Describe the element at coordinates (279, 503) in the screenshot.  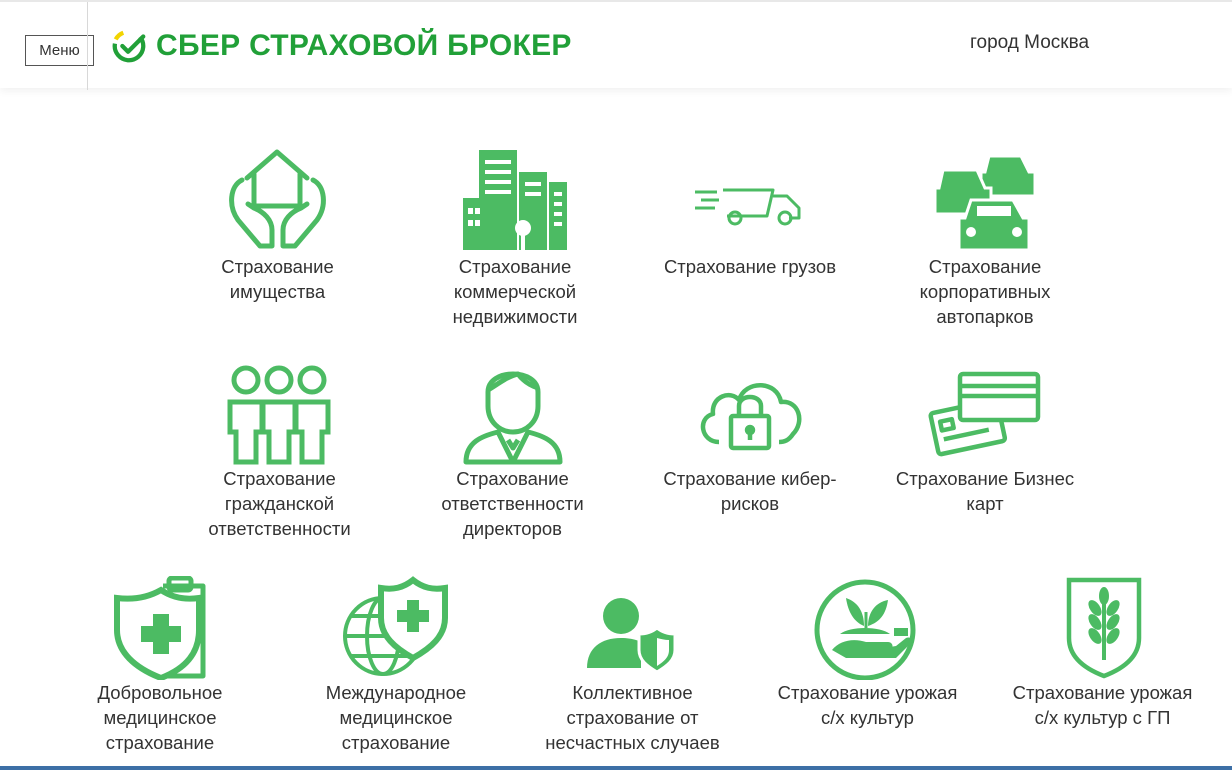
I see `tile-label: Страхование гражданской ответственности` at that location.